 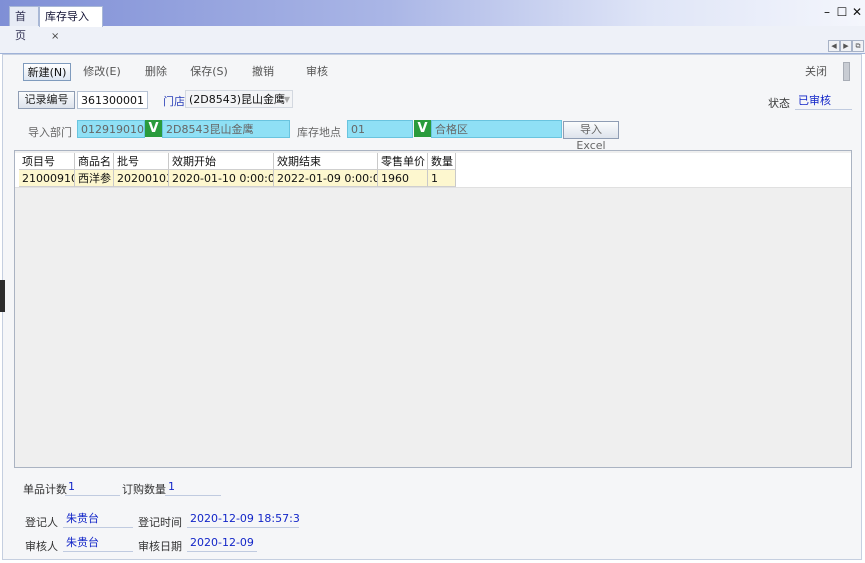 I want to click on tab-scroll-left-icon: ◀, so click(x=834, y=46).